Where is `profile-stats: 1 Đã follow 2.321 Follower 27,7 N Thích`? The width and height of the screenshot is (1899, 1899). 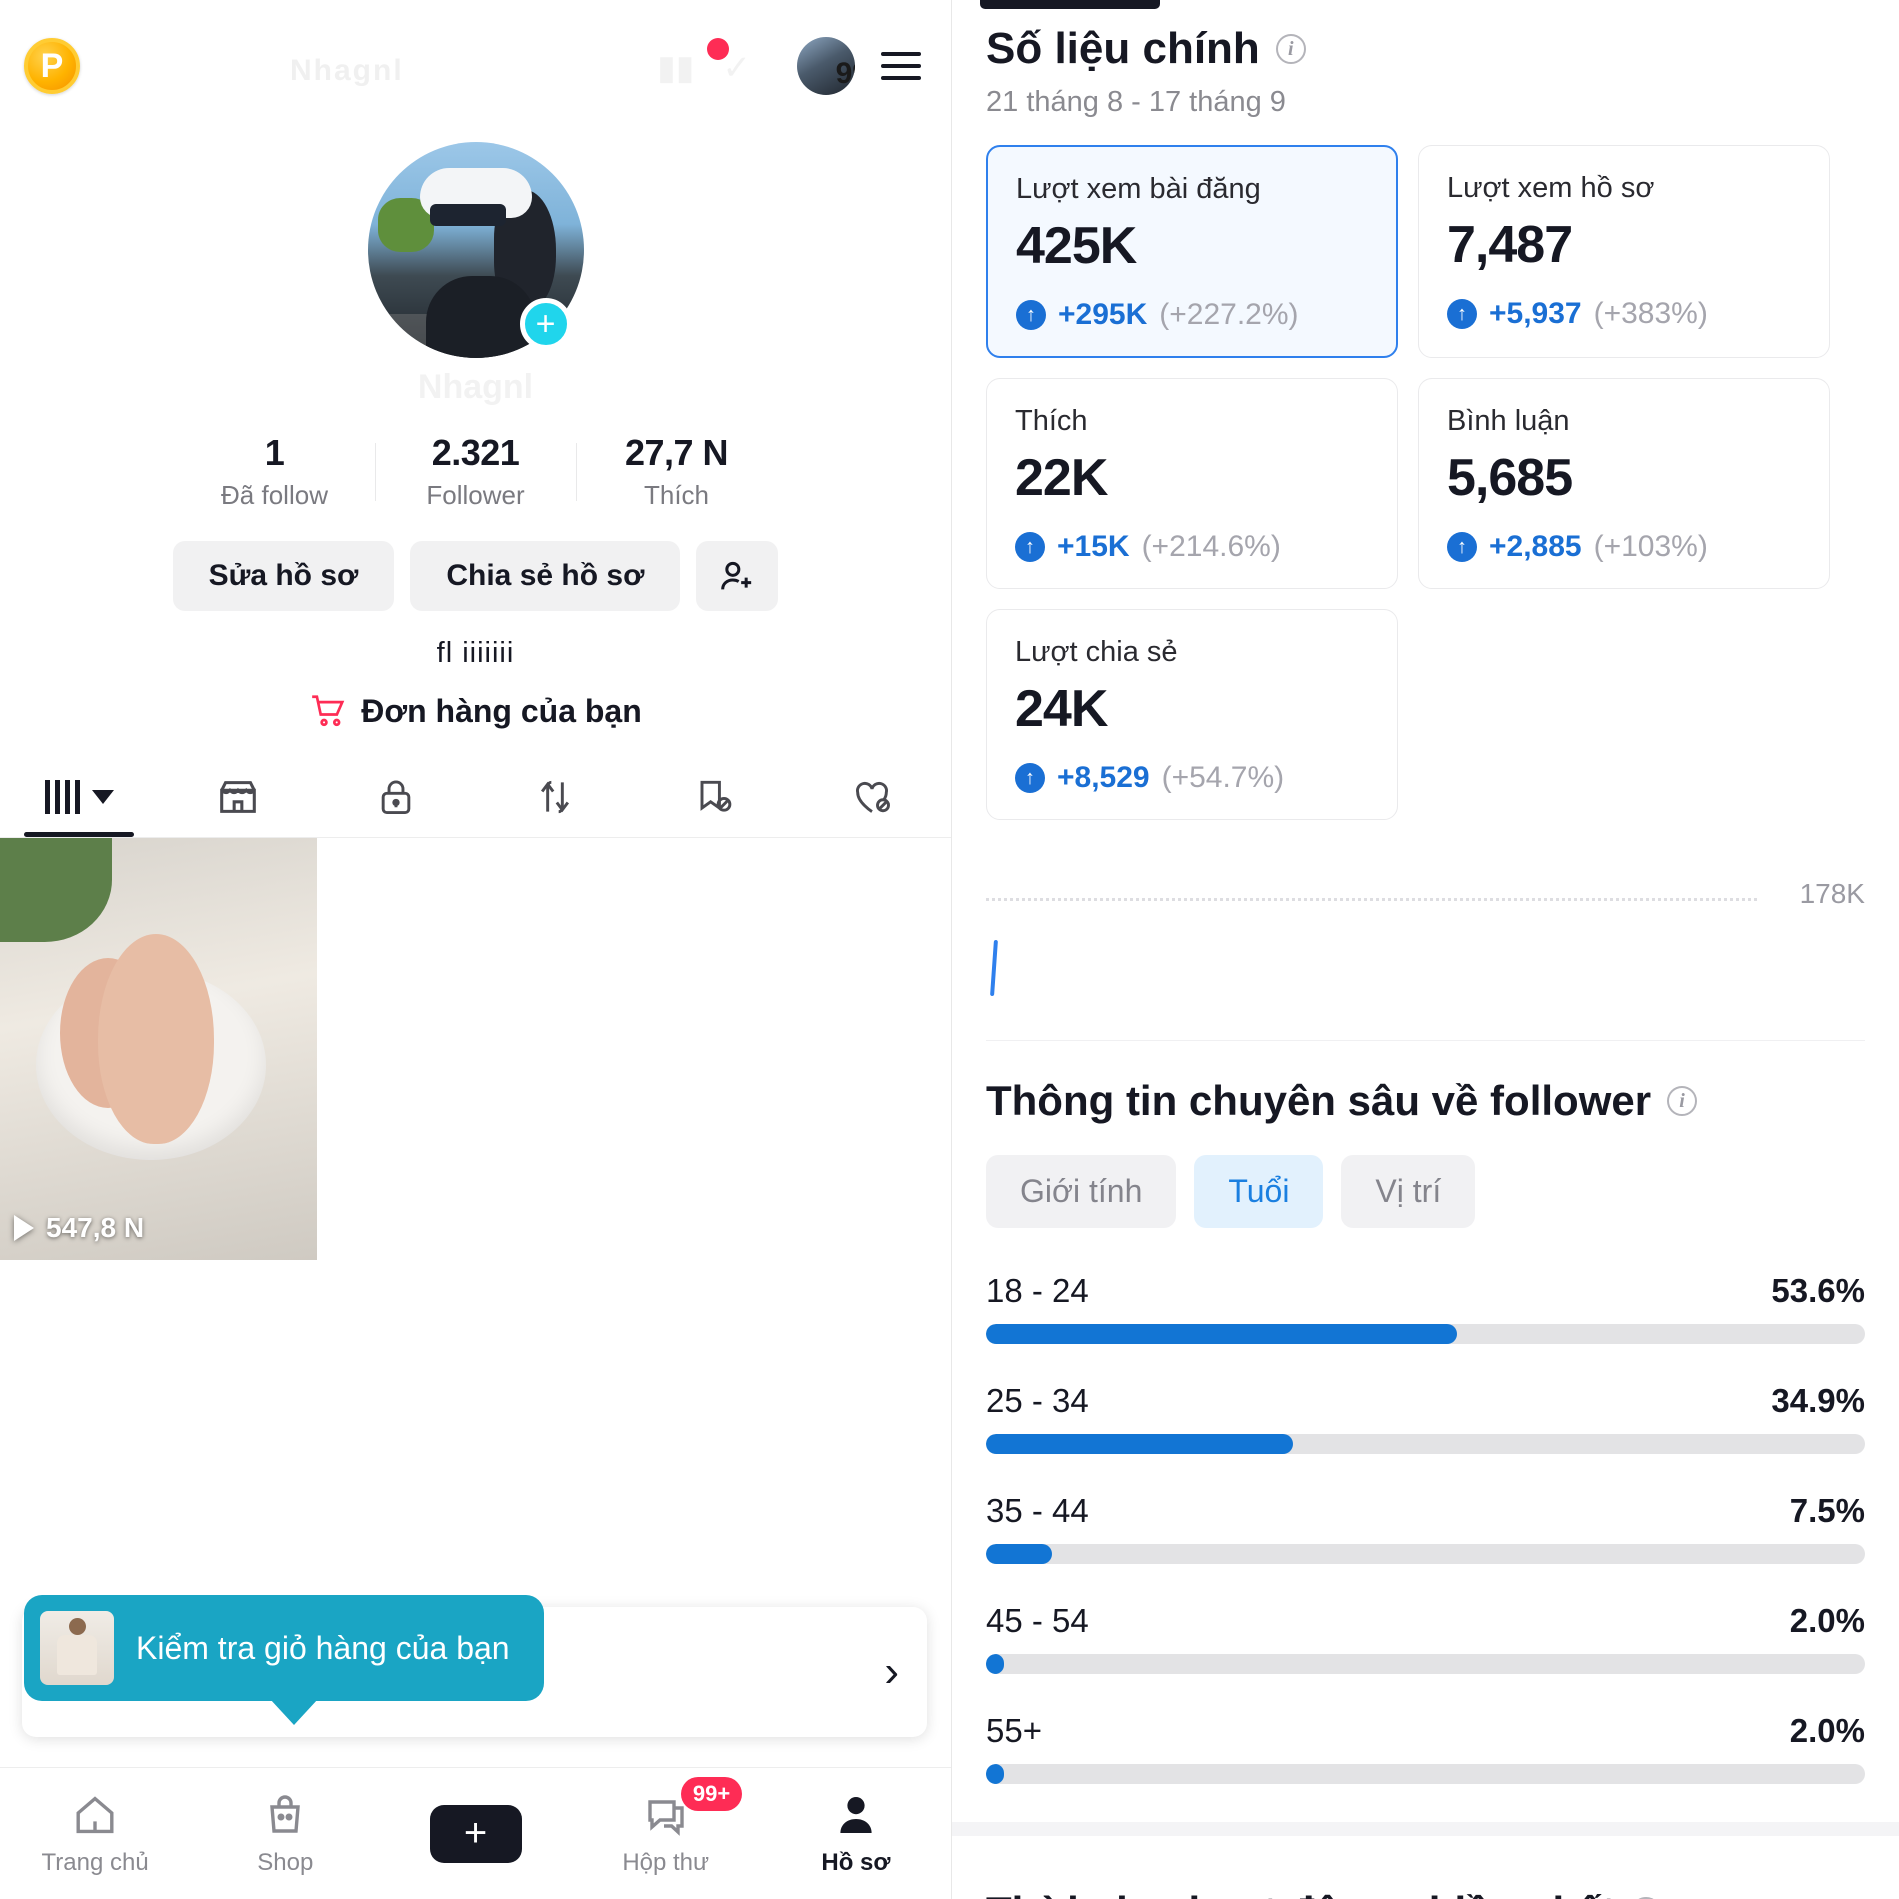 profile-stats: 1 Đã follow 2.321 Follower 27,7 N Thích is located at coordinates (475, 471).